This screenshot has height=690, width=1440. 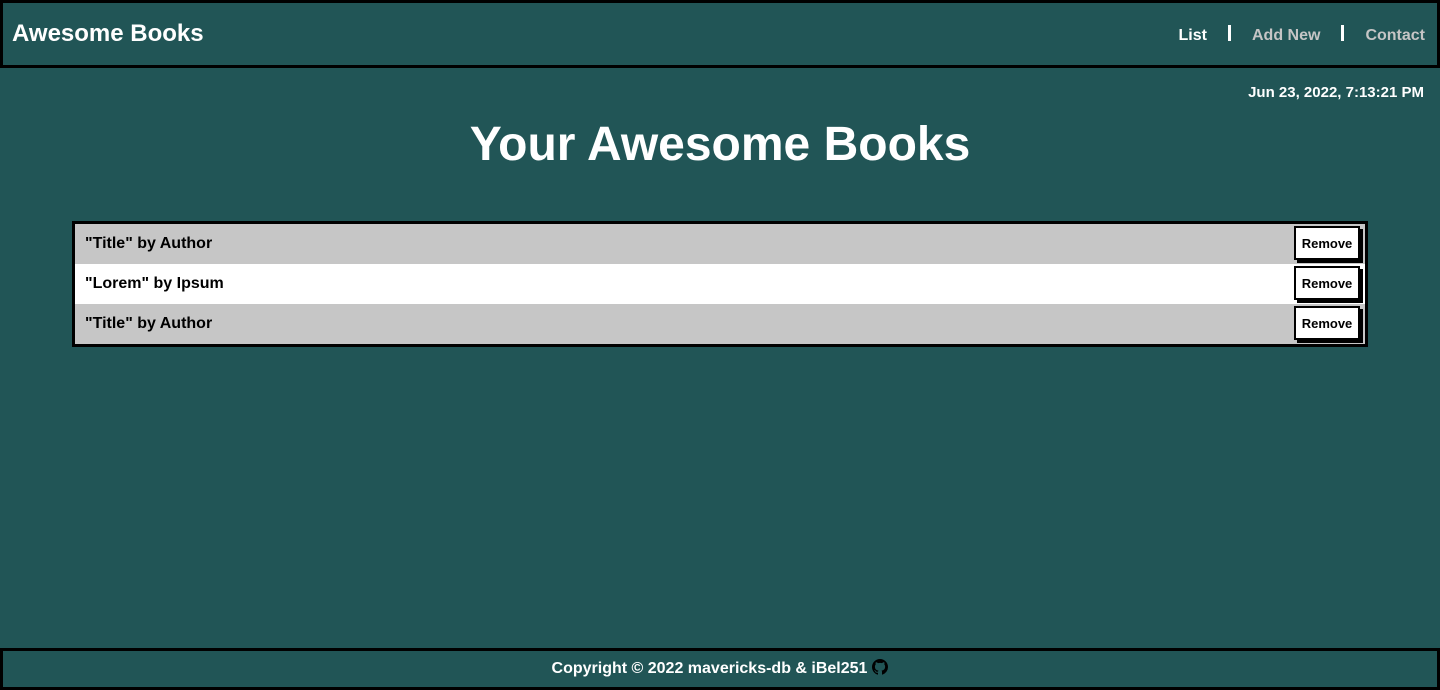 What do you see at coordinates (1395, 36) in the screenshot?
I see `nav-link-contact: Contact` at bounding box center [1395, 36].